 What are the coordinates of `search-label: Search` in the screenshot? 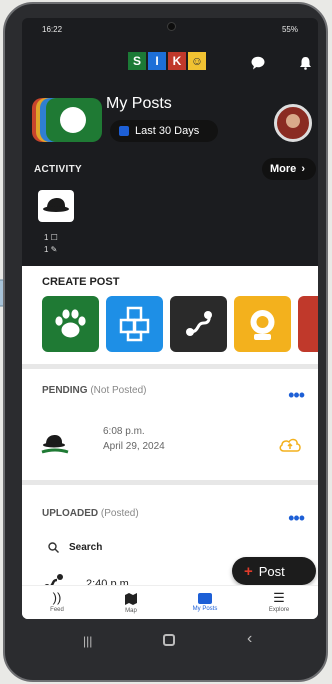 It's located at (86, 547).